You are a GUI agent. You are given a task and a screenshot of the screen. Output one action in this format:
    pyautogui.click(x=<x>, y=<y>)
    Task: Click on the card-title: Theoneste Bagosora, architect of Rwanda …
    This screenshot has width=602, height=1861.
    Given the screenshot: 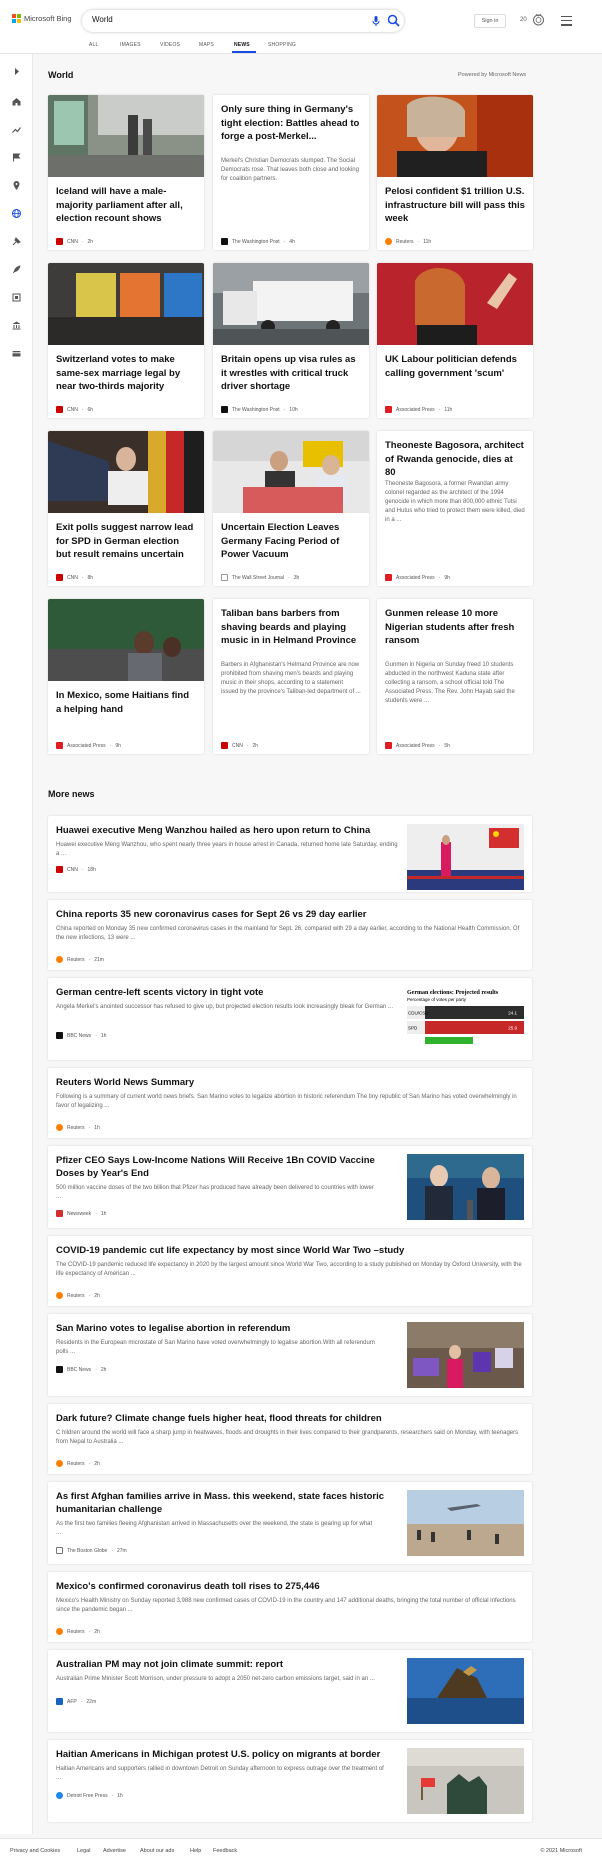 What is the action you would take?
    pyautogui.click(x=455, y=459)
    